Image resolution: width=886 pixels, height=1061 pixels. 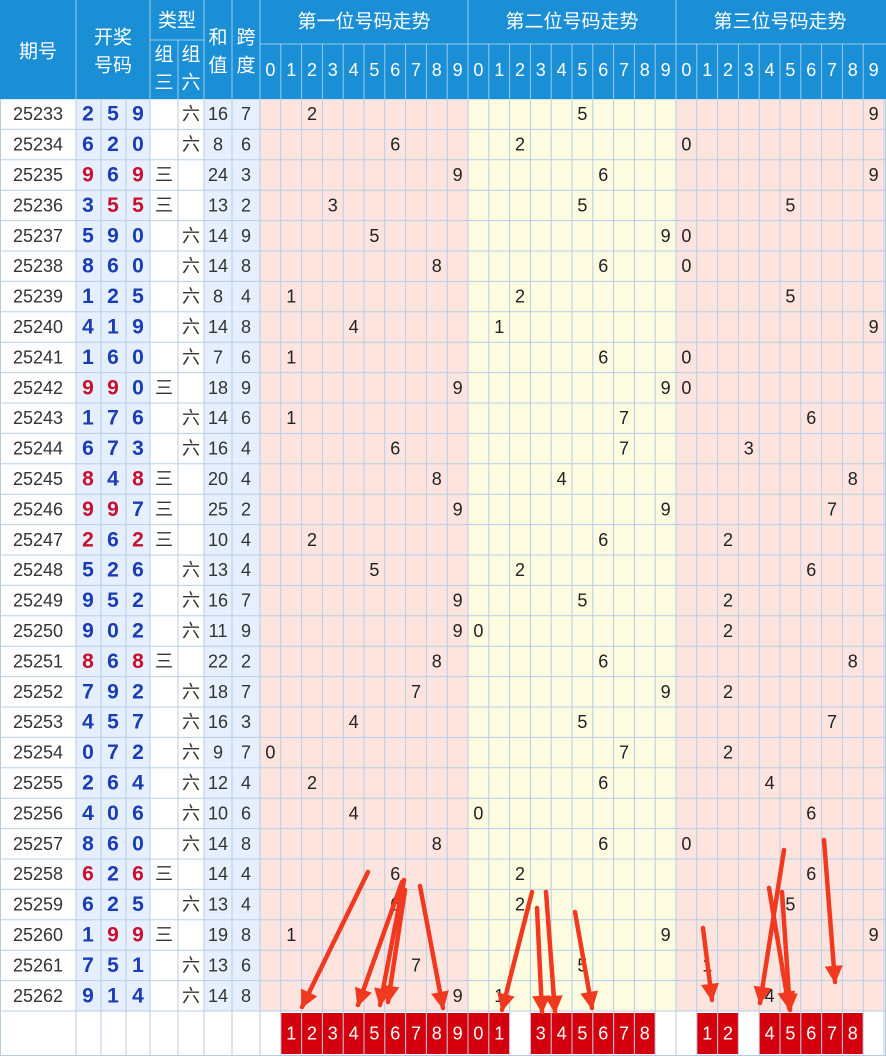 I want to click on trend-point-pos3: 8, so click(x=853, y=661).